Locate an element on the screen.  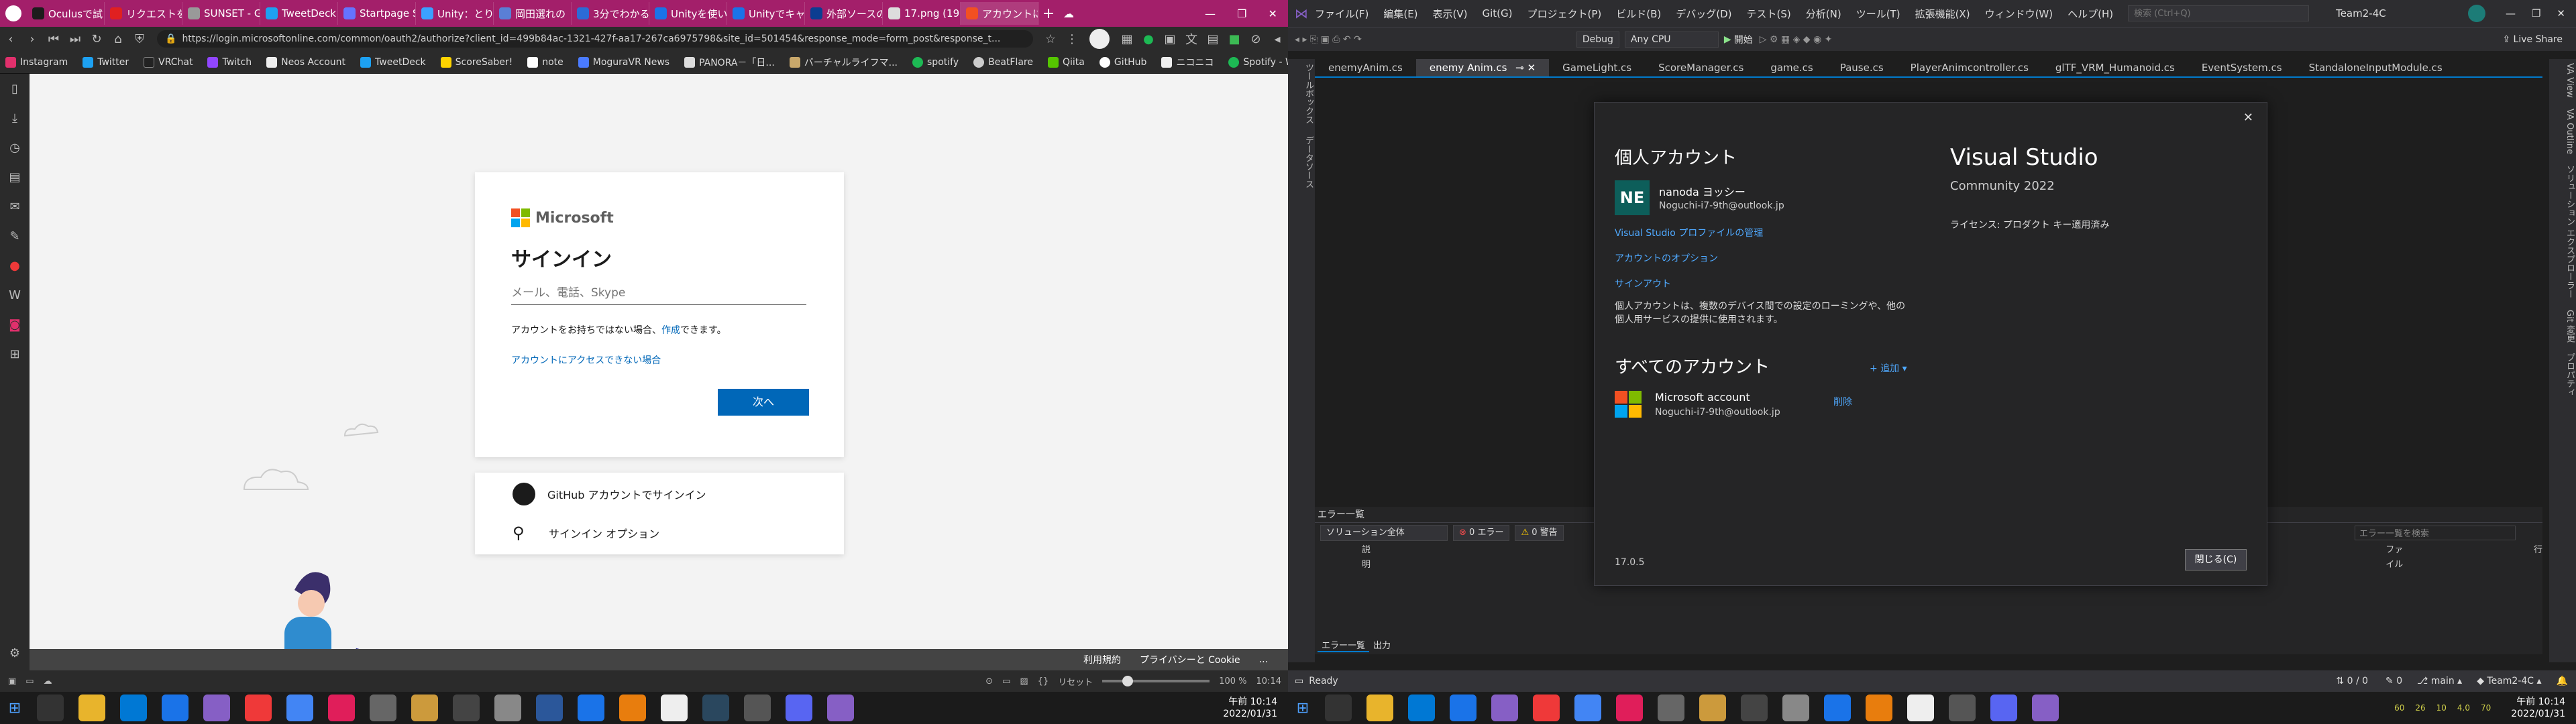
extension-icon: ▣ is located at coordinates (1170, 39).